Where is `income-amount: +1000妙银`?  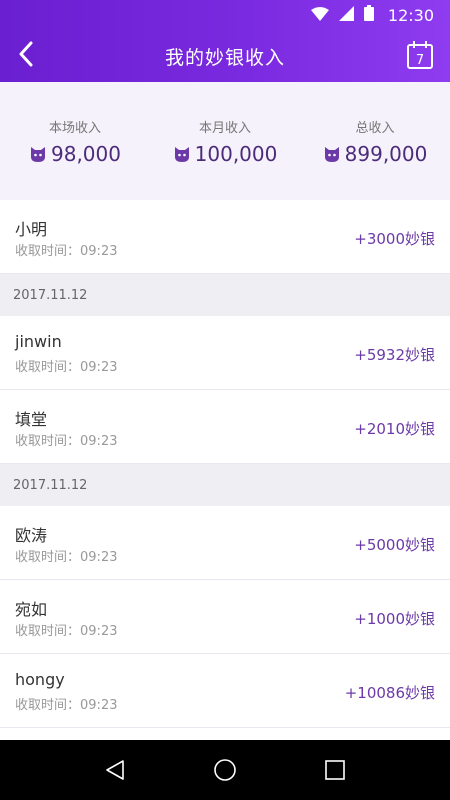
income-amount: +1000妙银 is located at coordinates (394, 619).